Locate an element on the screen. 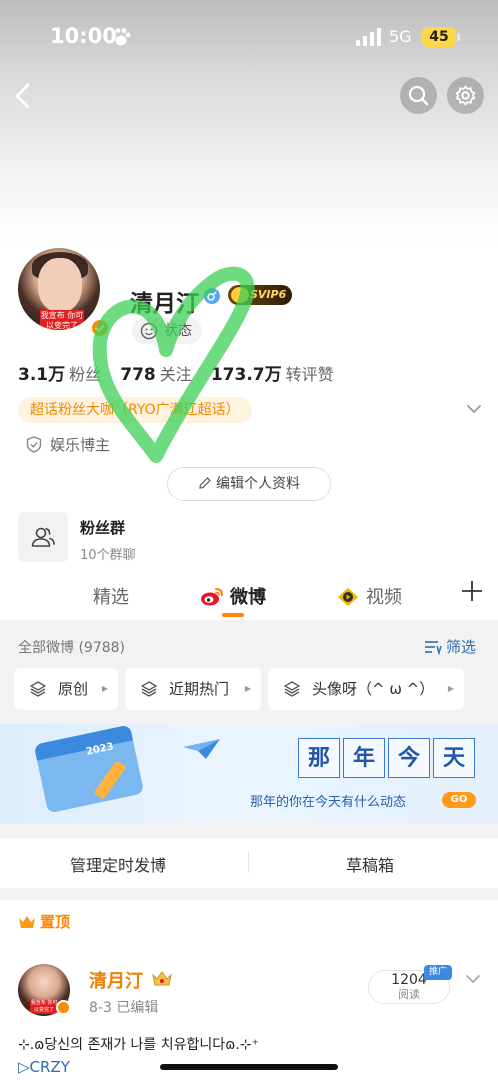 The image size is (498, 1080). search-button is located at coordinates (418, 95).